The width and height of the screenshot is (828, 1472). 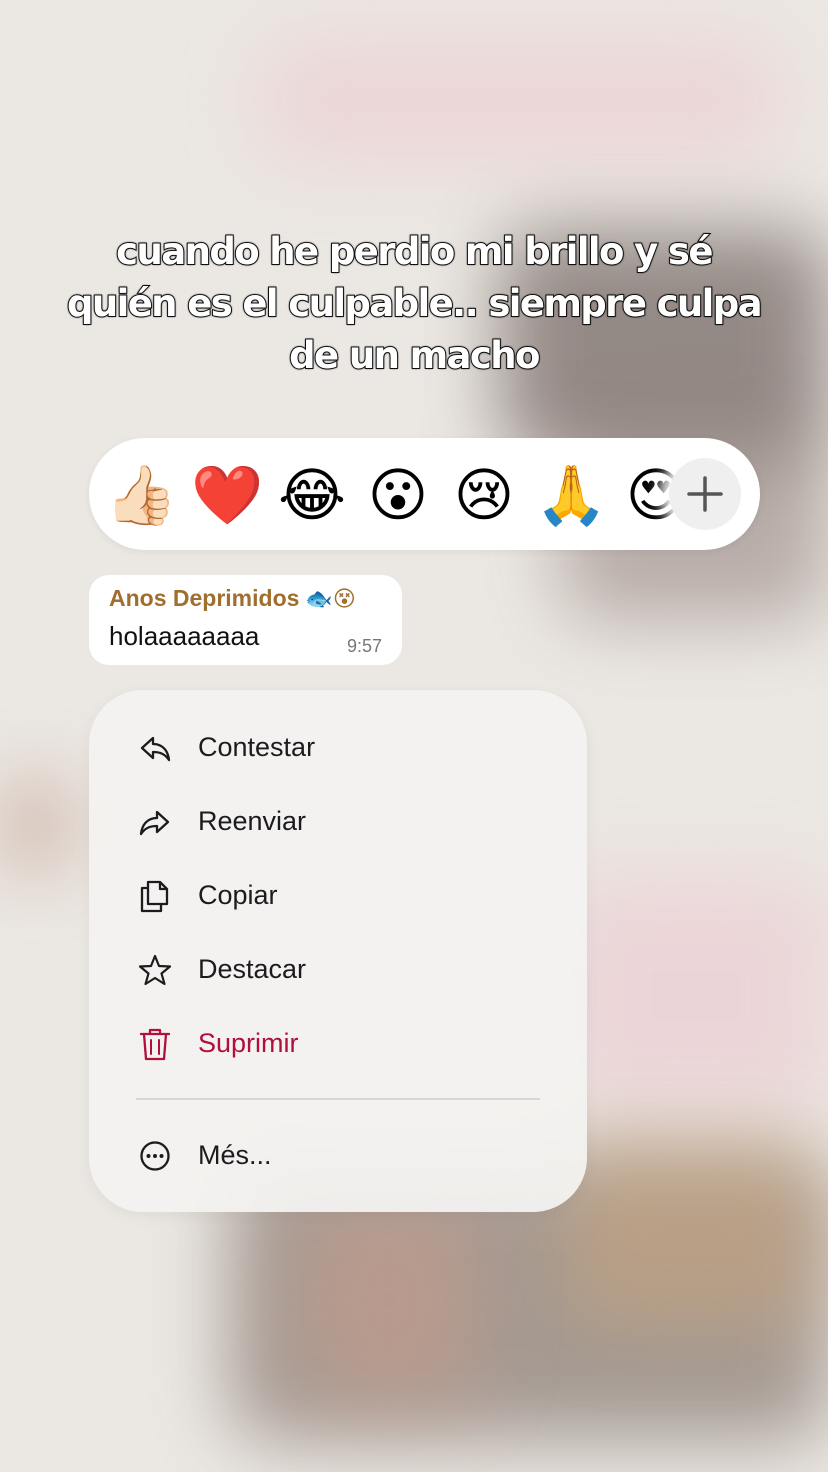 I want to click on menu-item-label: Reenviar, so click(x=252, y=821).